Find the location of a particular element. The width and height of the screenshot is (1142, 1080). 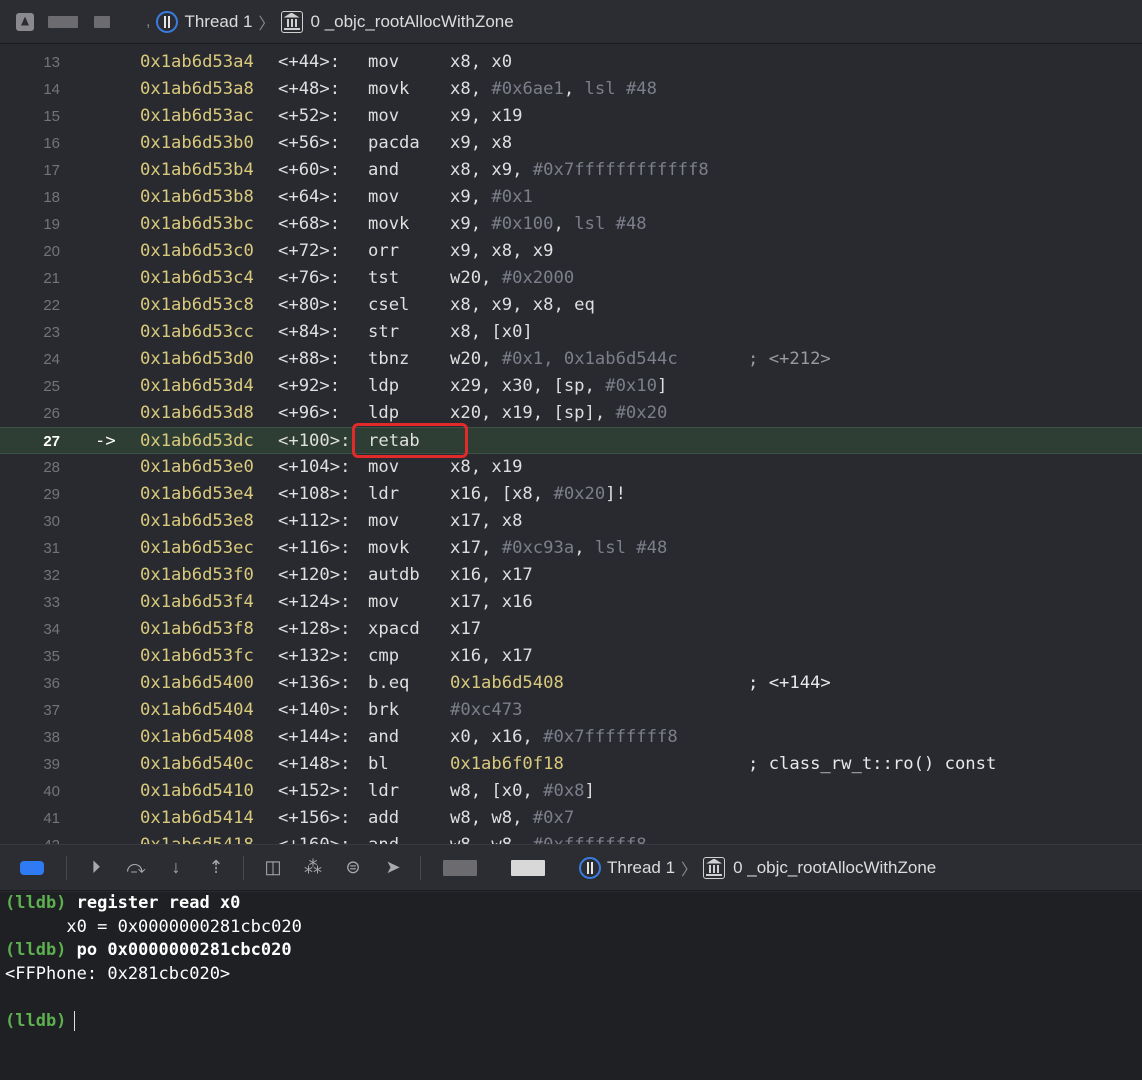

instruction-row: 15 0x1ab6d53ac <+52>: mov x9, x19 is located at coordinates (571, 116).